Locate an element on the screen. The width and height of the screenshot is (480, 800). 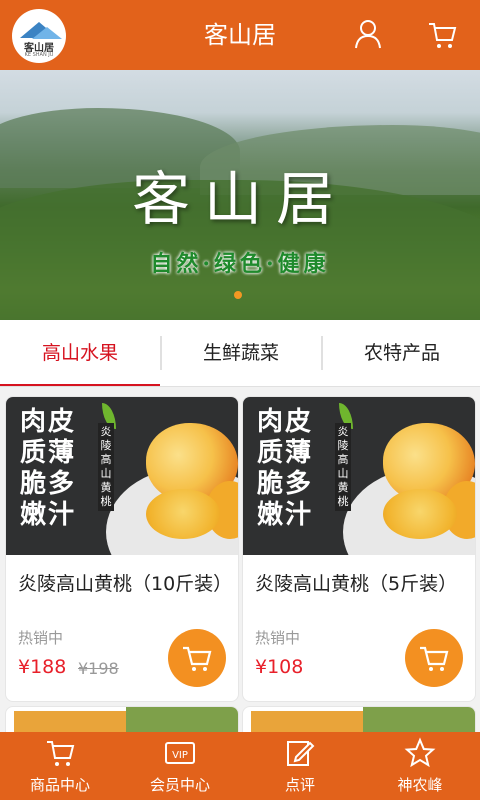
nav-shennongfeng: 神农峰 is located at coordinates (420, 766).